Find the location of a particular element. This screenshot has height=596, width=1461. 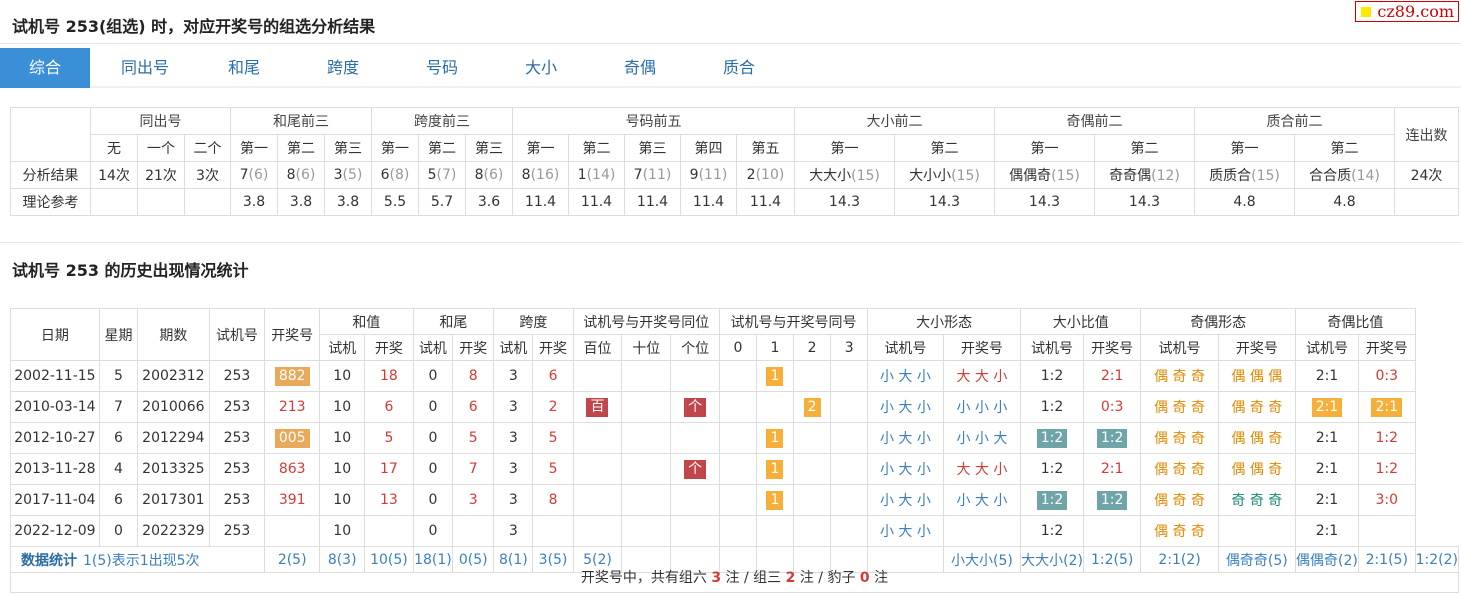

reference-cell: 14.3 is located at coordinates (844, 202).